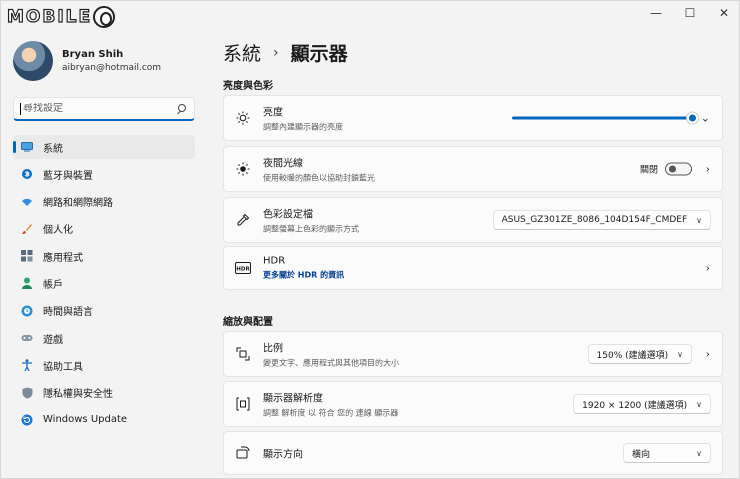  I want to click on orientation-value: 橫向, so click(641, 454).